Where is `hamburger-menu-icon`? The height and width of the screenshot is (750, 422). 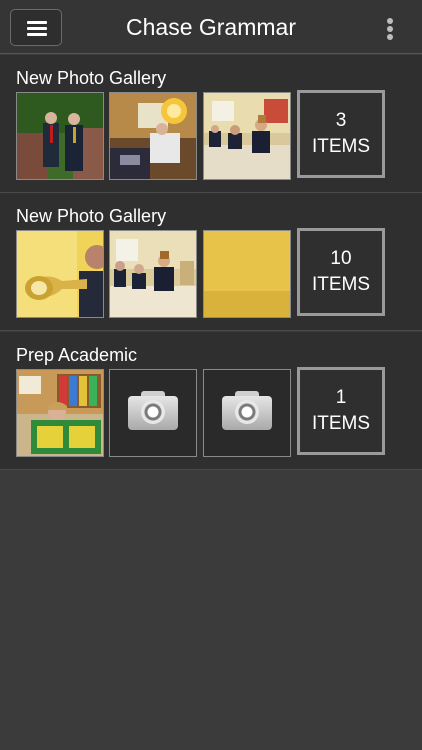 hamburger-menu-icon is located at coordinates (37, 22).